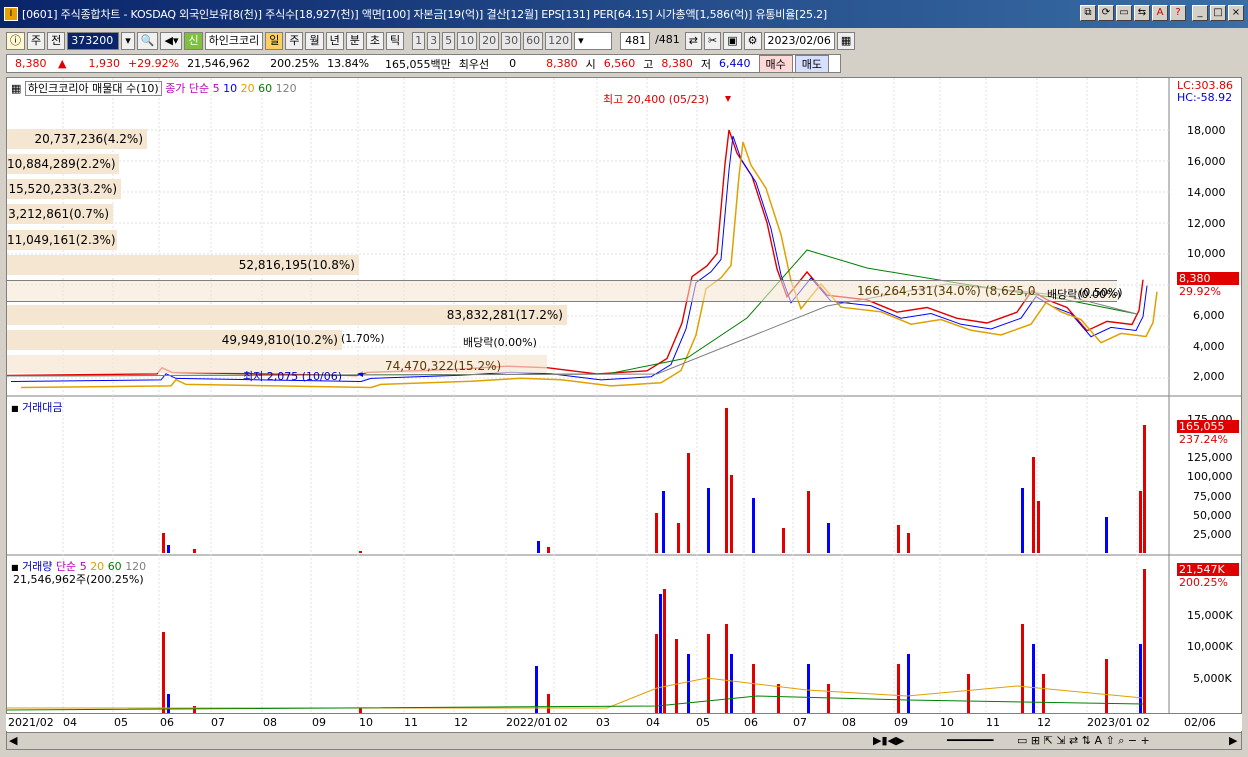 The image size is (1248, 757). I want to click on period-tick: 틱, so click(395, 41).